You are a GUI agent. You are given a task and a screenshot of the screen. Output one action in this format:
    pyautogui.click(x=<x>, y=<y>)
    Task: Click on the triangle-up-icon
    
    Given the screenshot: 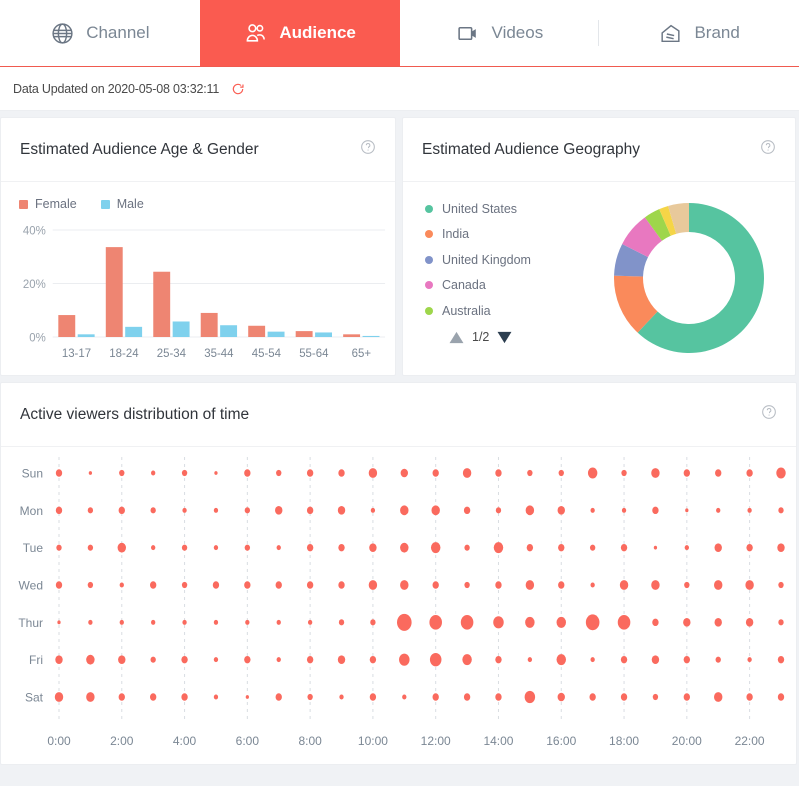 What is the action you would take?
    pyautogui.click(x=456, y=337)
    